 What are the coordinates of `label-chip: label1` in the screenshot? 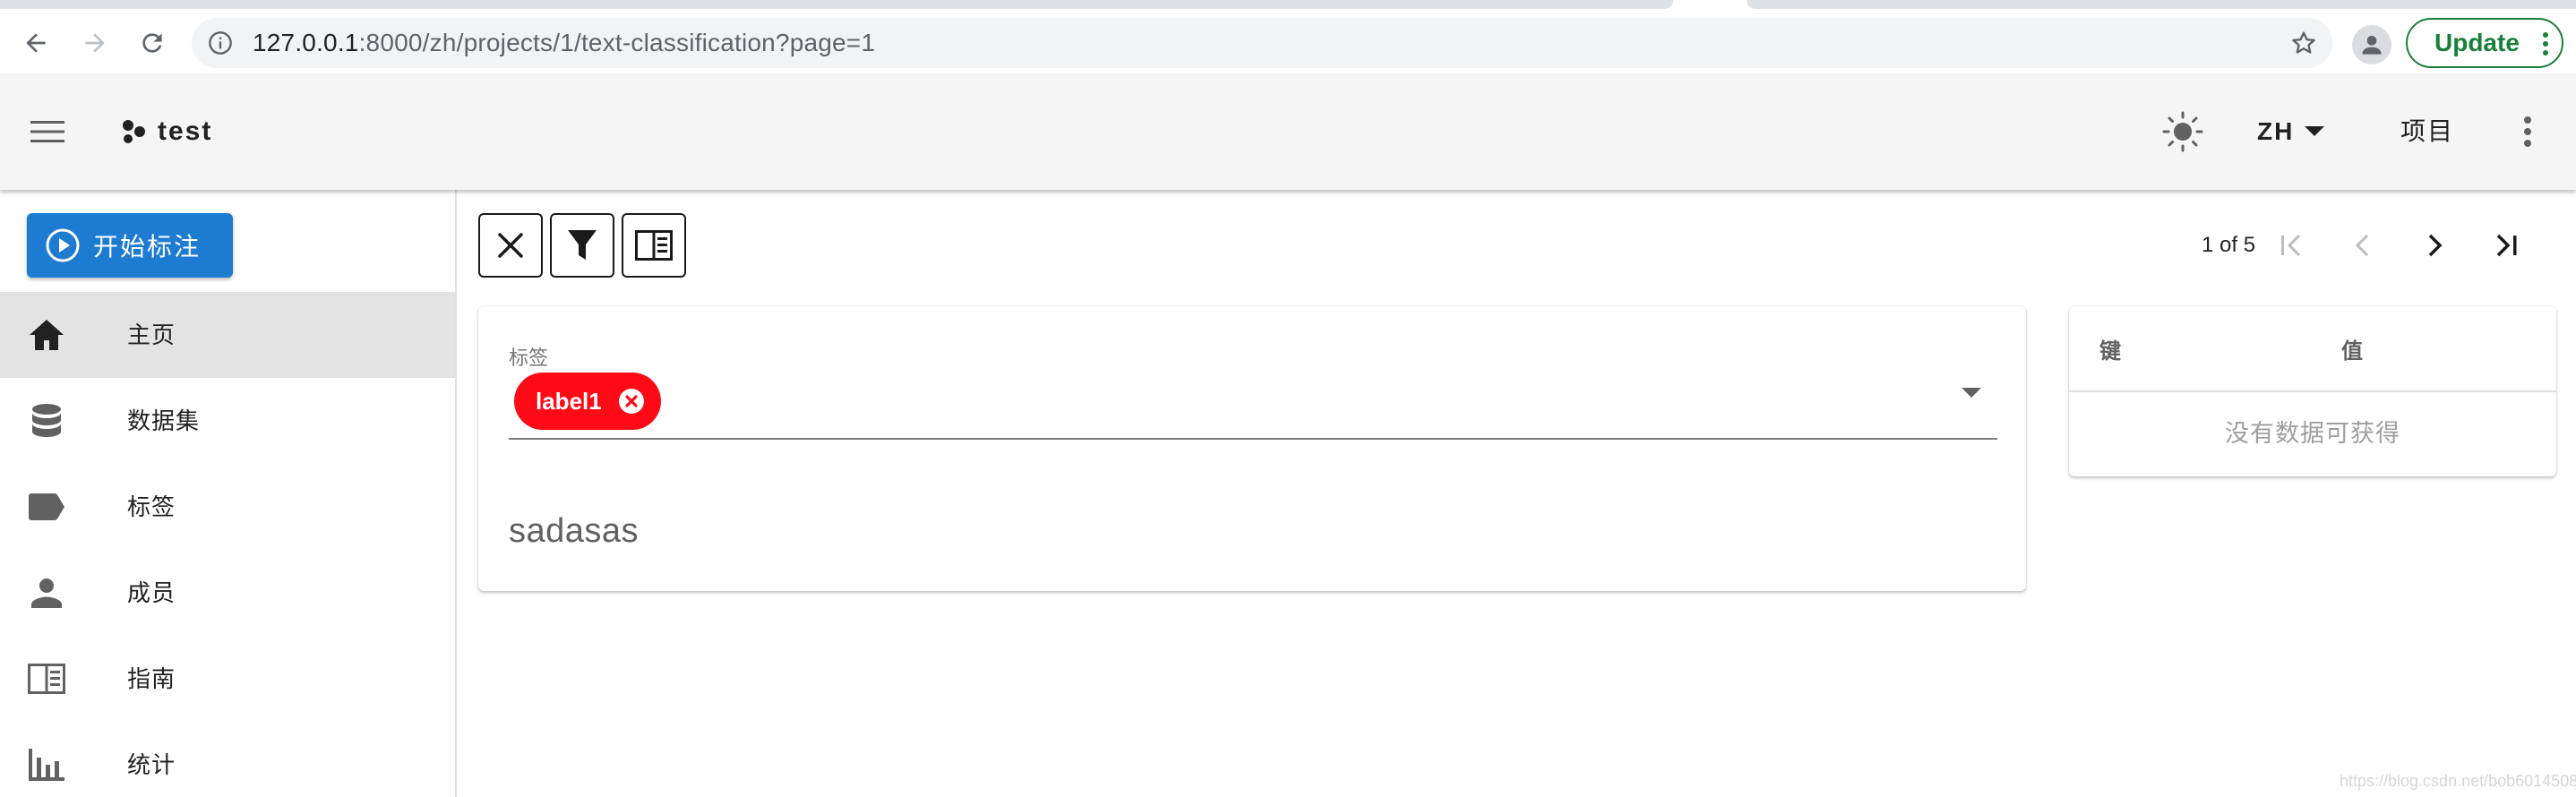 It's located at (587, 401).